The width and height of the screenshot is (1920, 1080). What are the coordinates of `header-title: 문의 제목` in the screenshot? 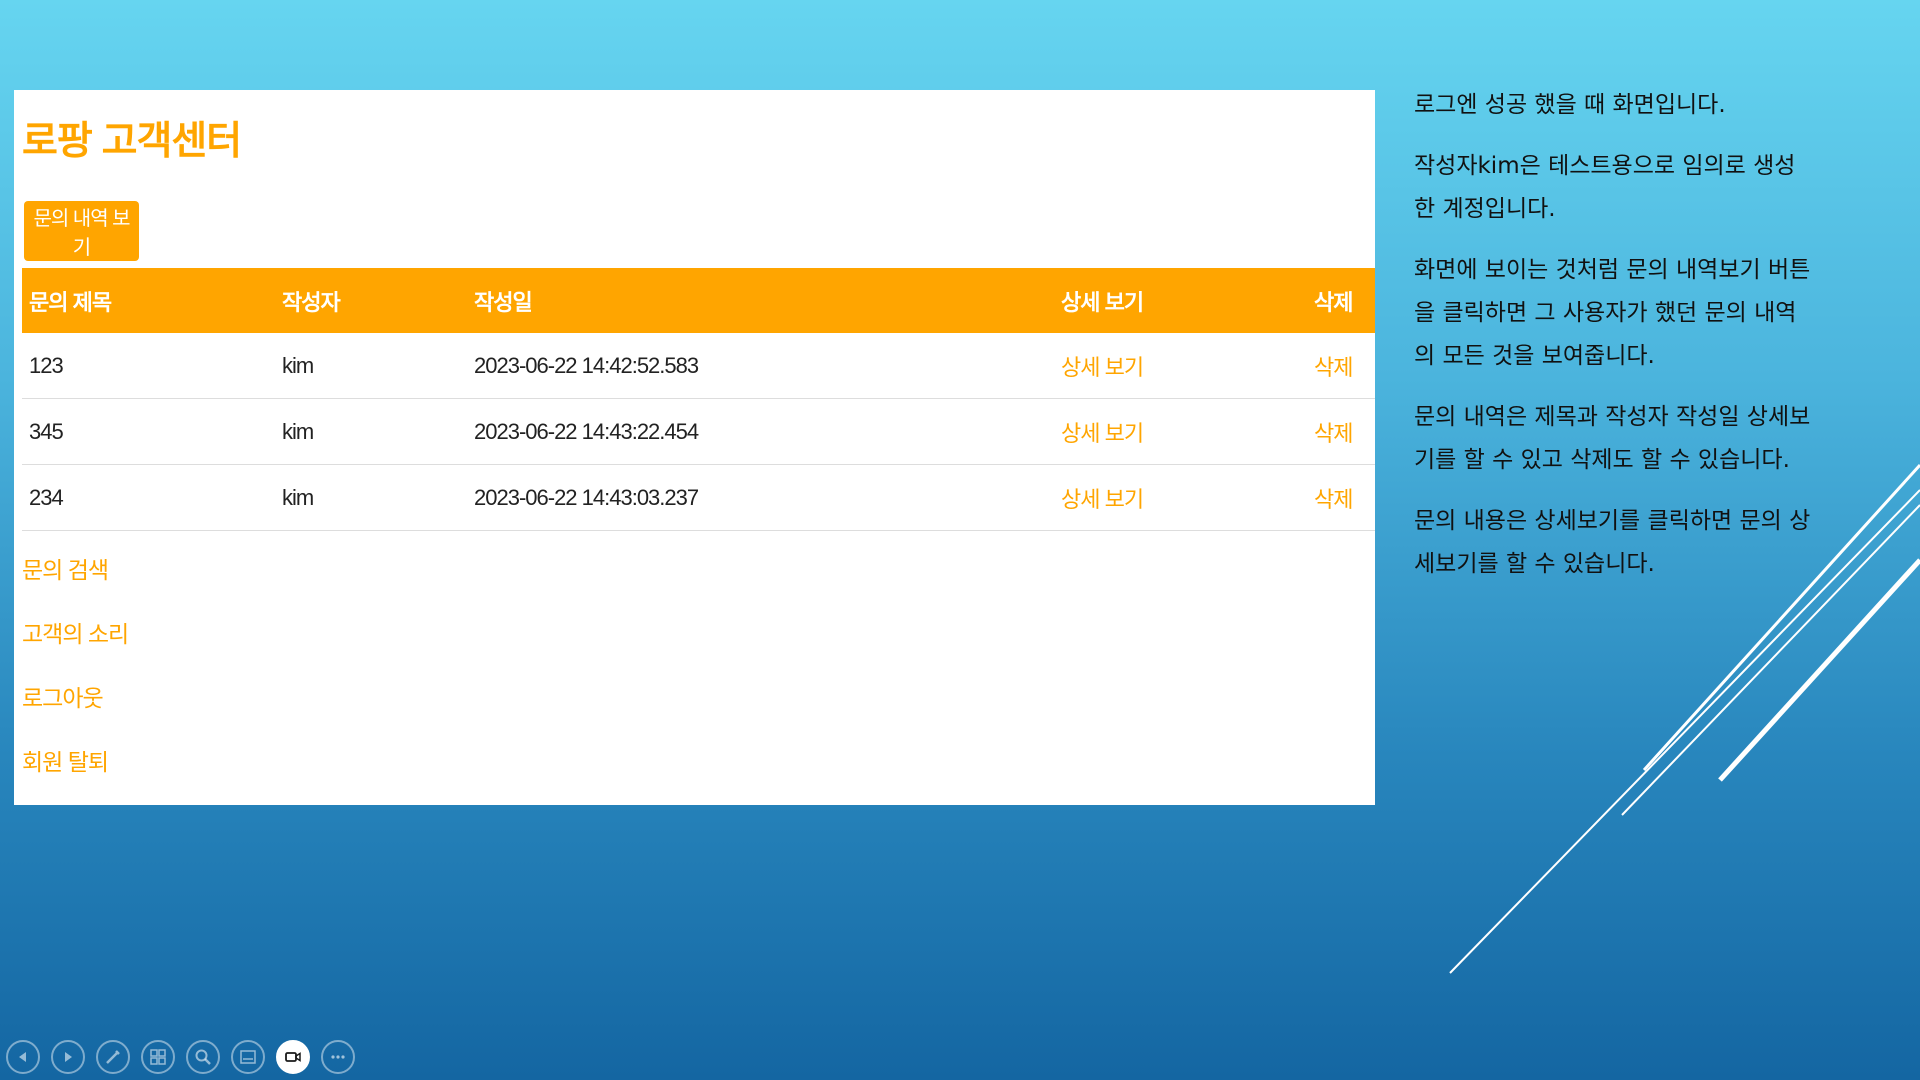 It's located at (70, 302).